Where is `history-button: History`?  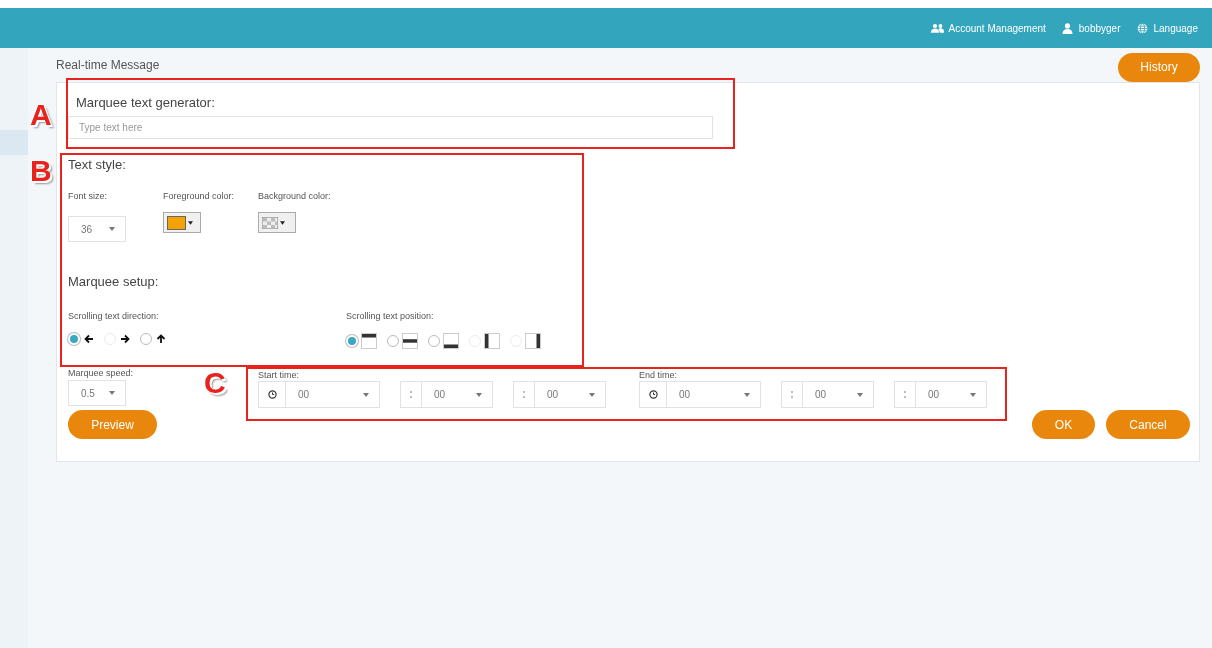
history-button: History is located at coordinates (1159, 67).